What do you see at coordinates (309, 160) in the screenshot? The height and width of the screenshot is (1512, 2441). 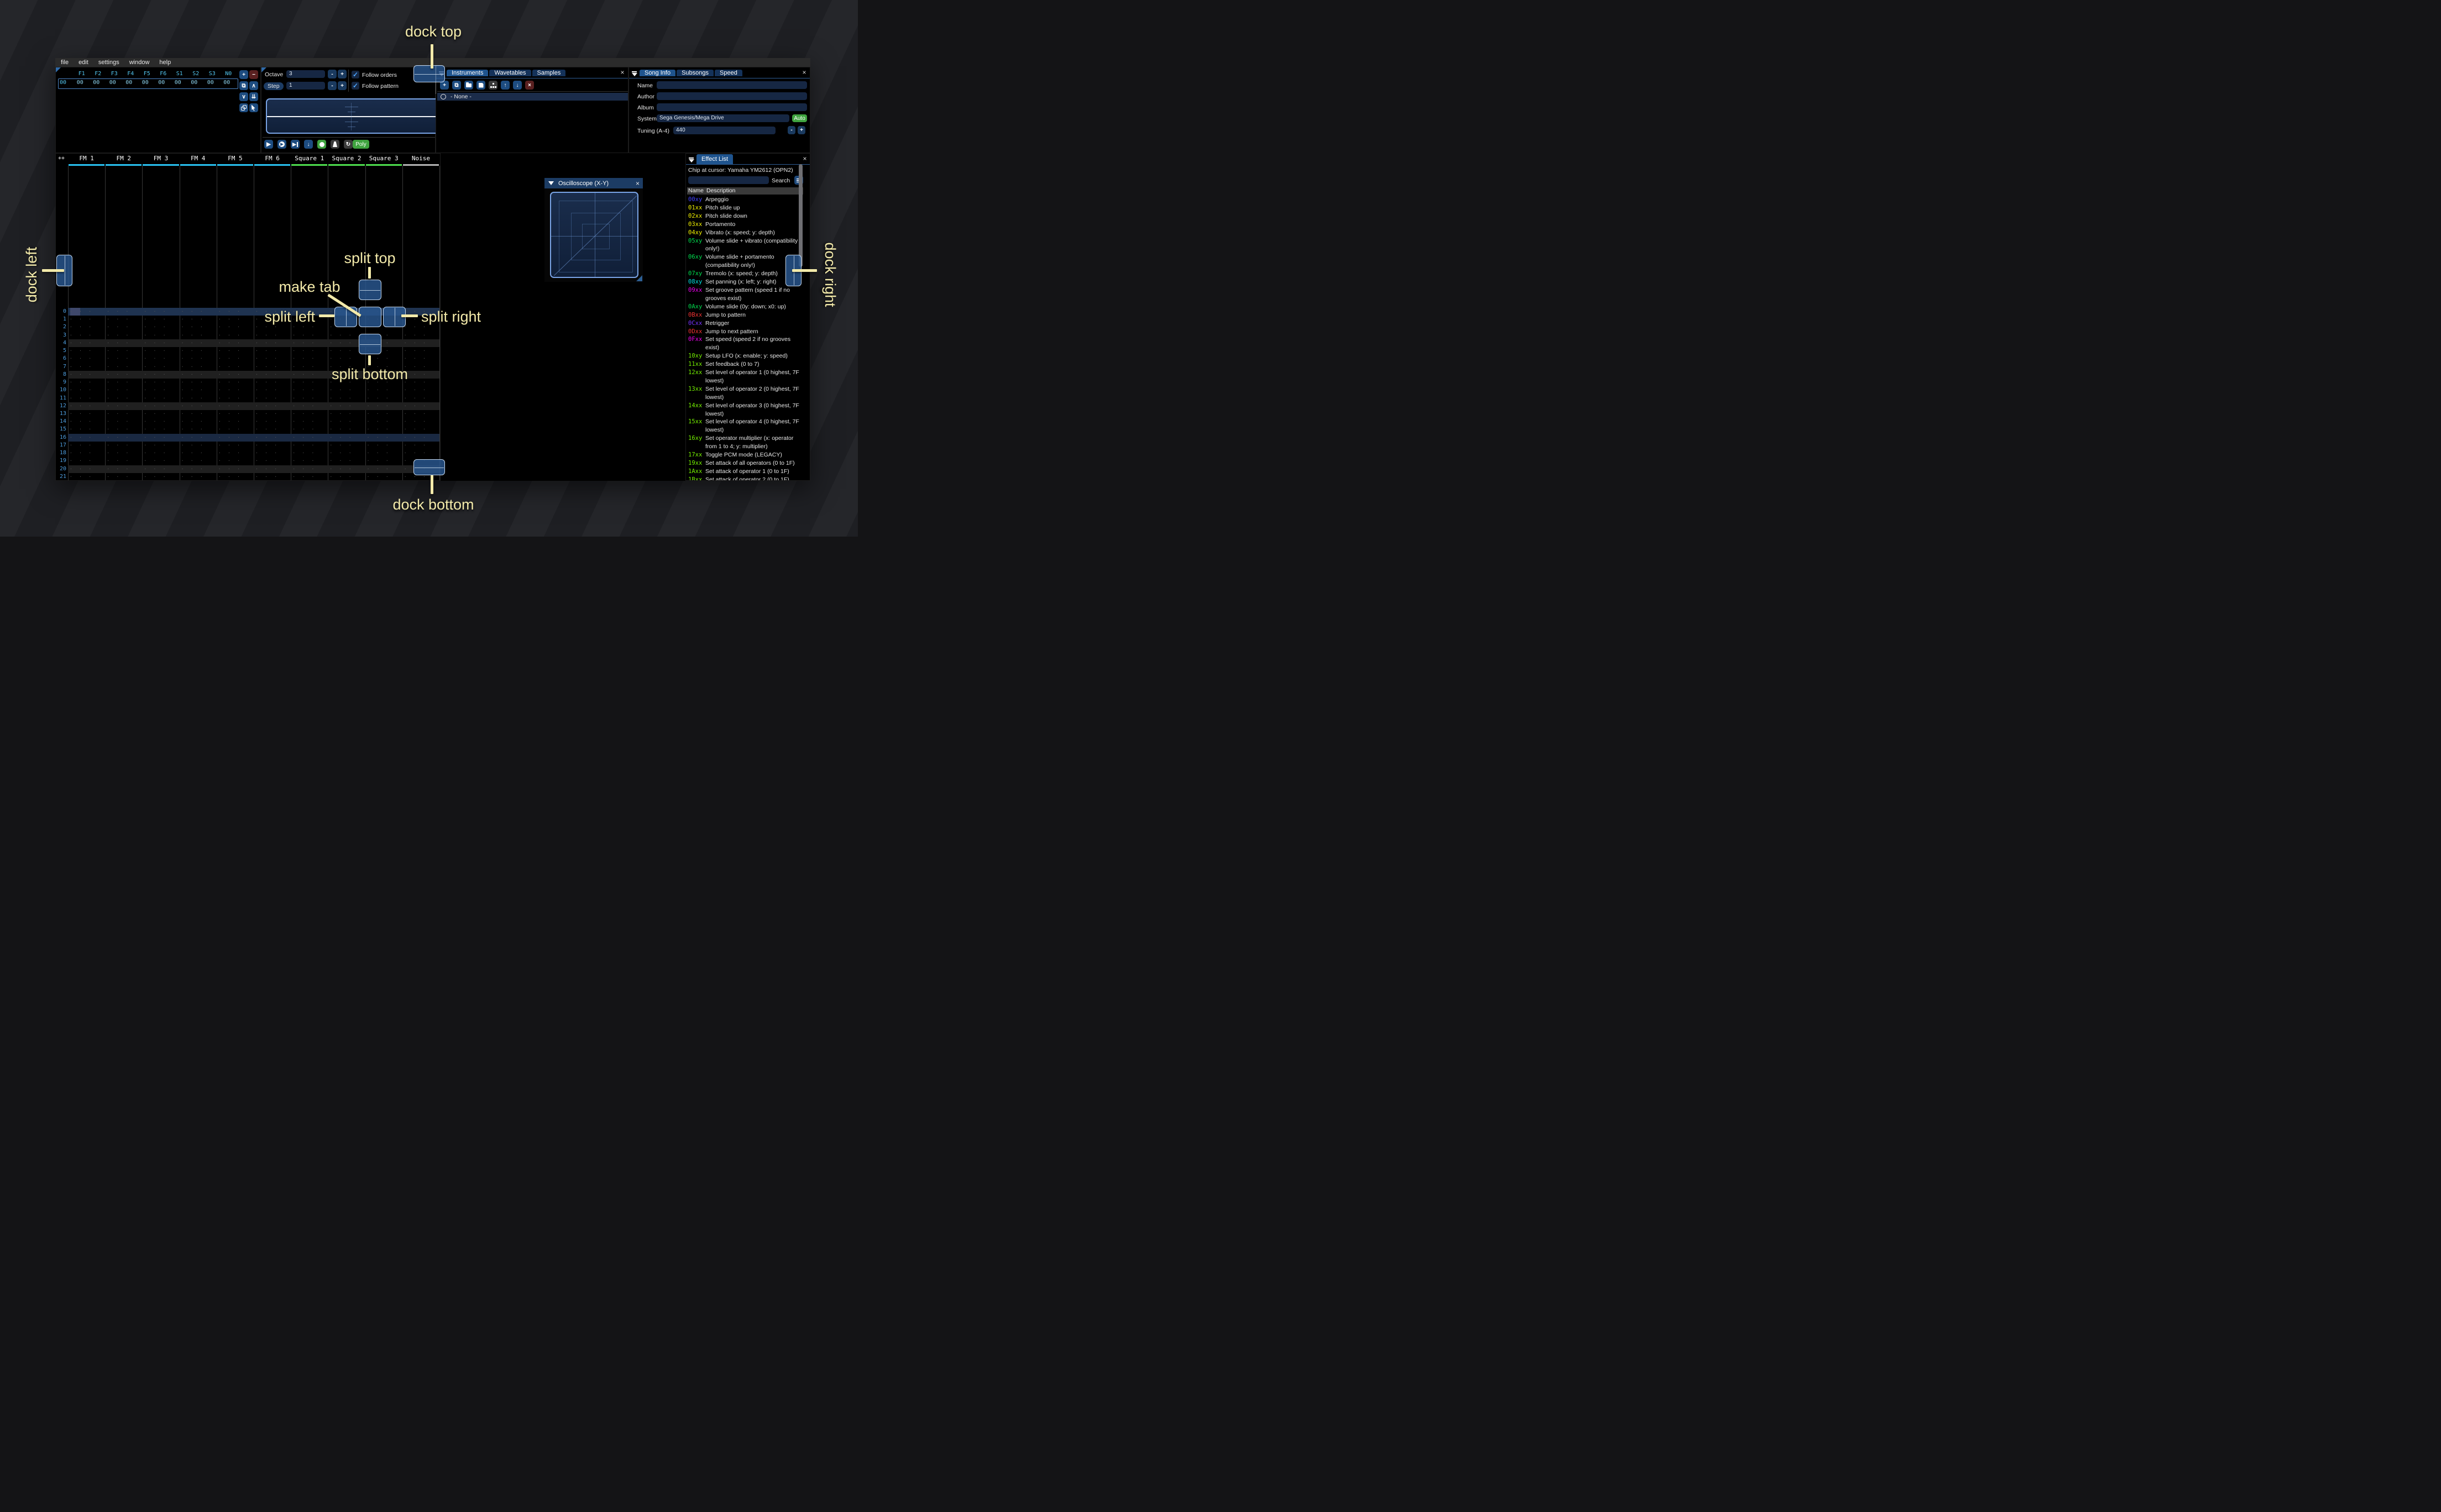 I see `channel-header-square-1: Square 1` at bounding box center [309, 160].